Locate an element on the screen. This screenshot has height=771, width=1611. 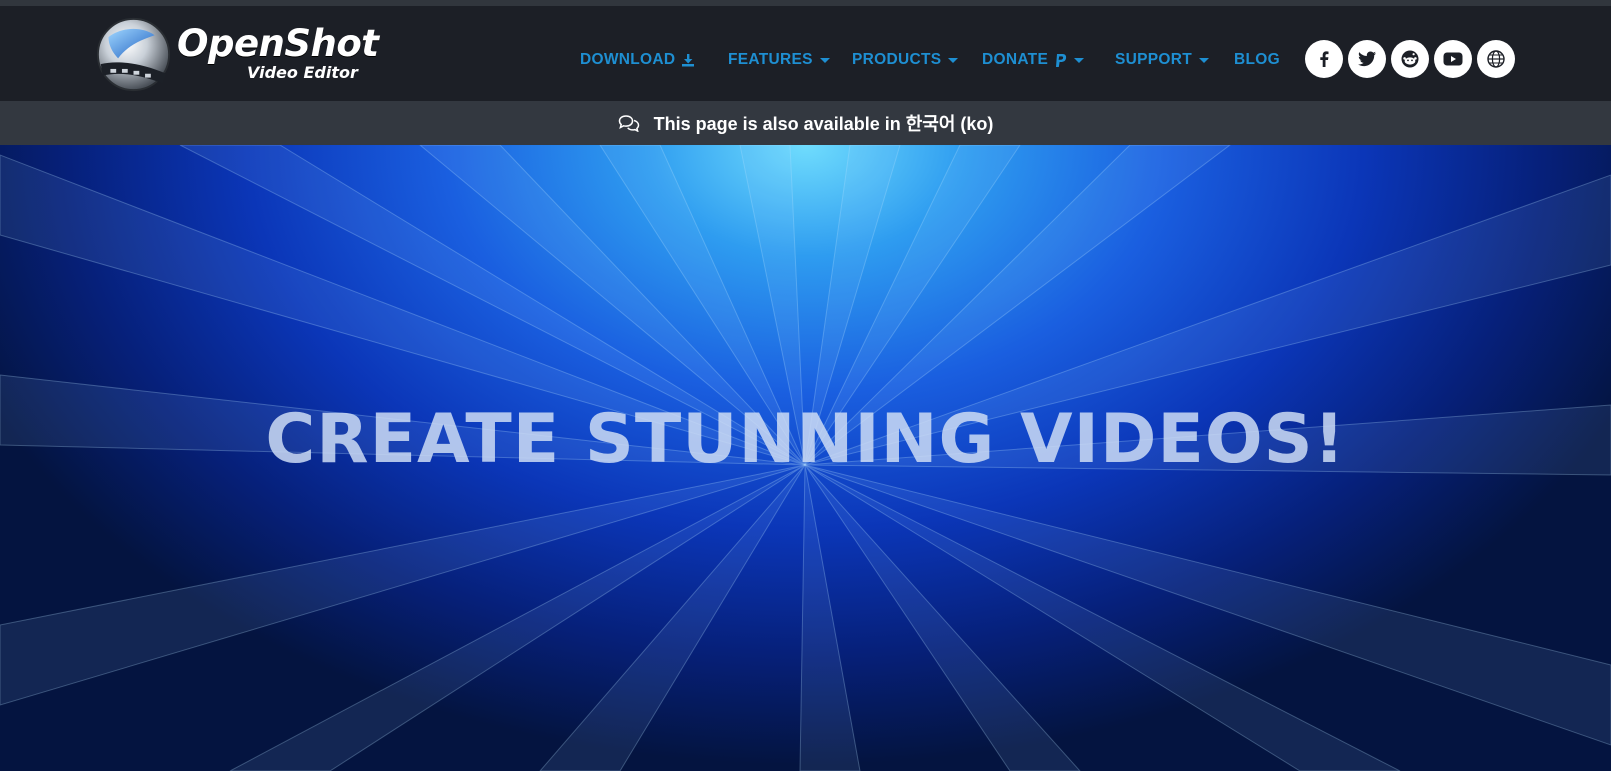
nav-products-label: PRODUCTS is located at coordinates (897, 59).